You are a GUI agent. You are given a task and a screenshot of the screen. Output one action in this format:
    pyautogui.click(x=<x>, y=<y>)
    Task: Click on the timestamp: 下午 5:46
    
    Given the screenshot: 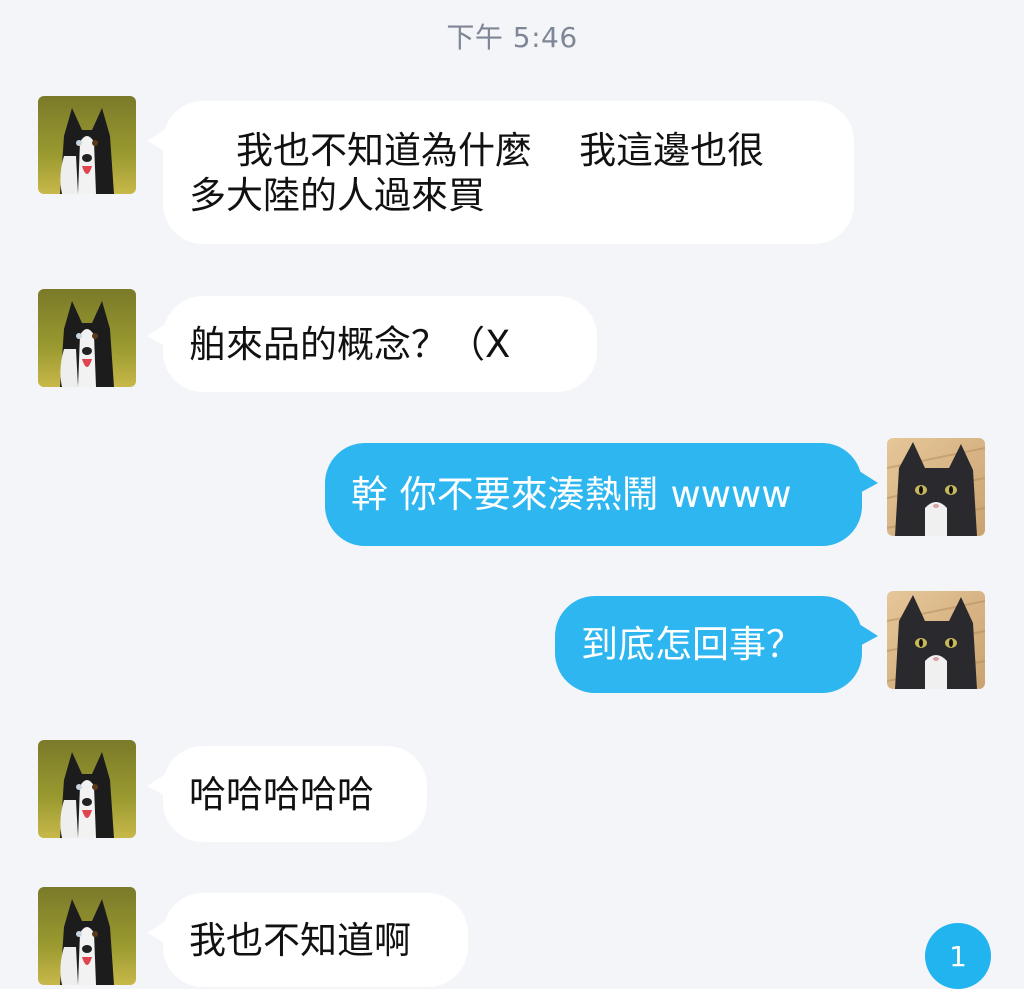 What is the action you would take?
    pyautogui.click(x=512, y=37)
    